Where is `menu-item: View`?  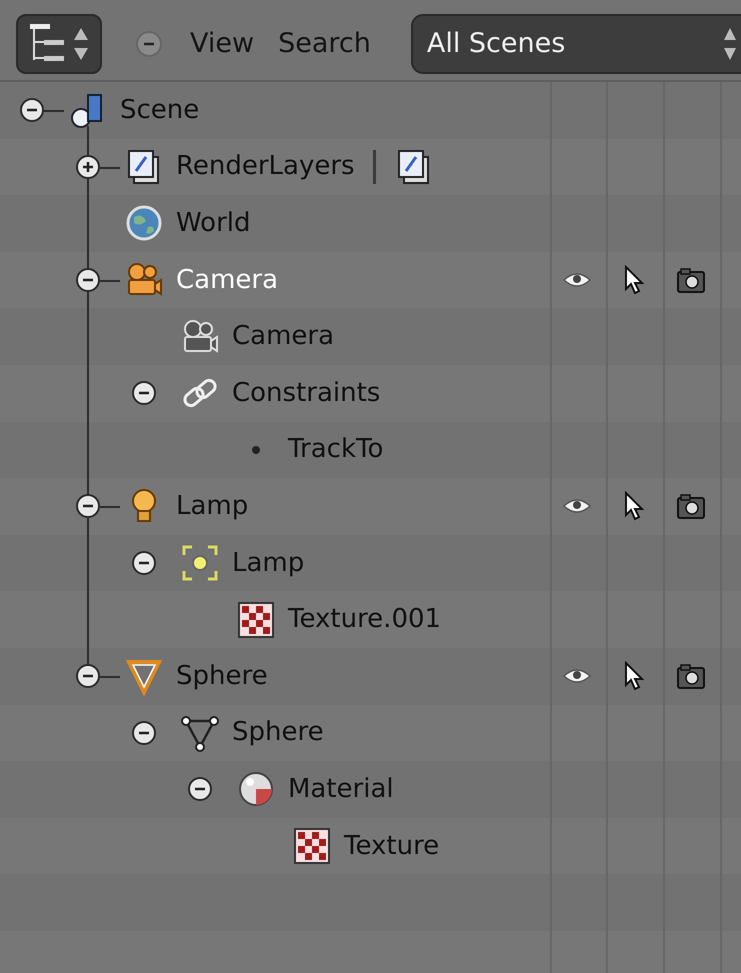
menu-item: View is located at coordinates (222, 44).